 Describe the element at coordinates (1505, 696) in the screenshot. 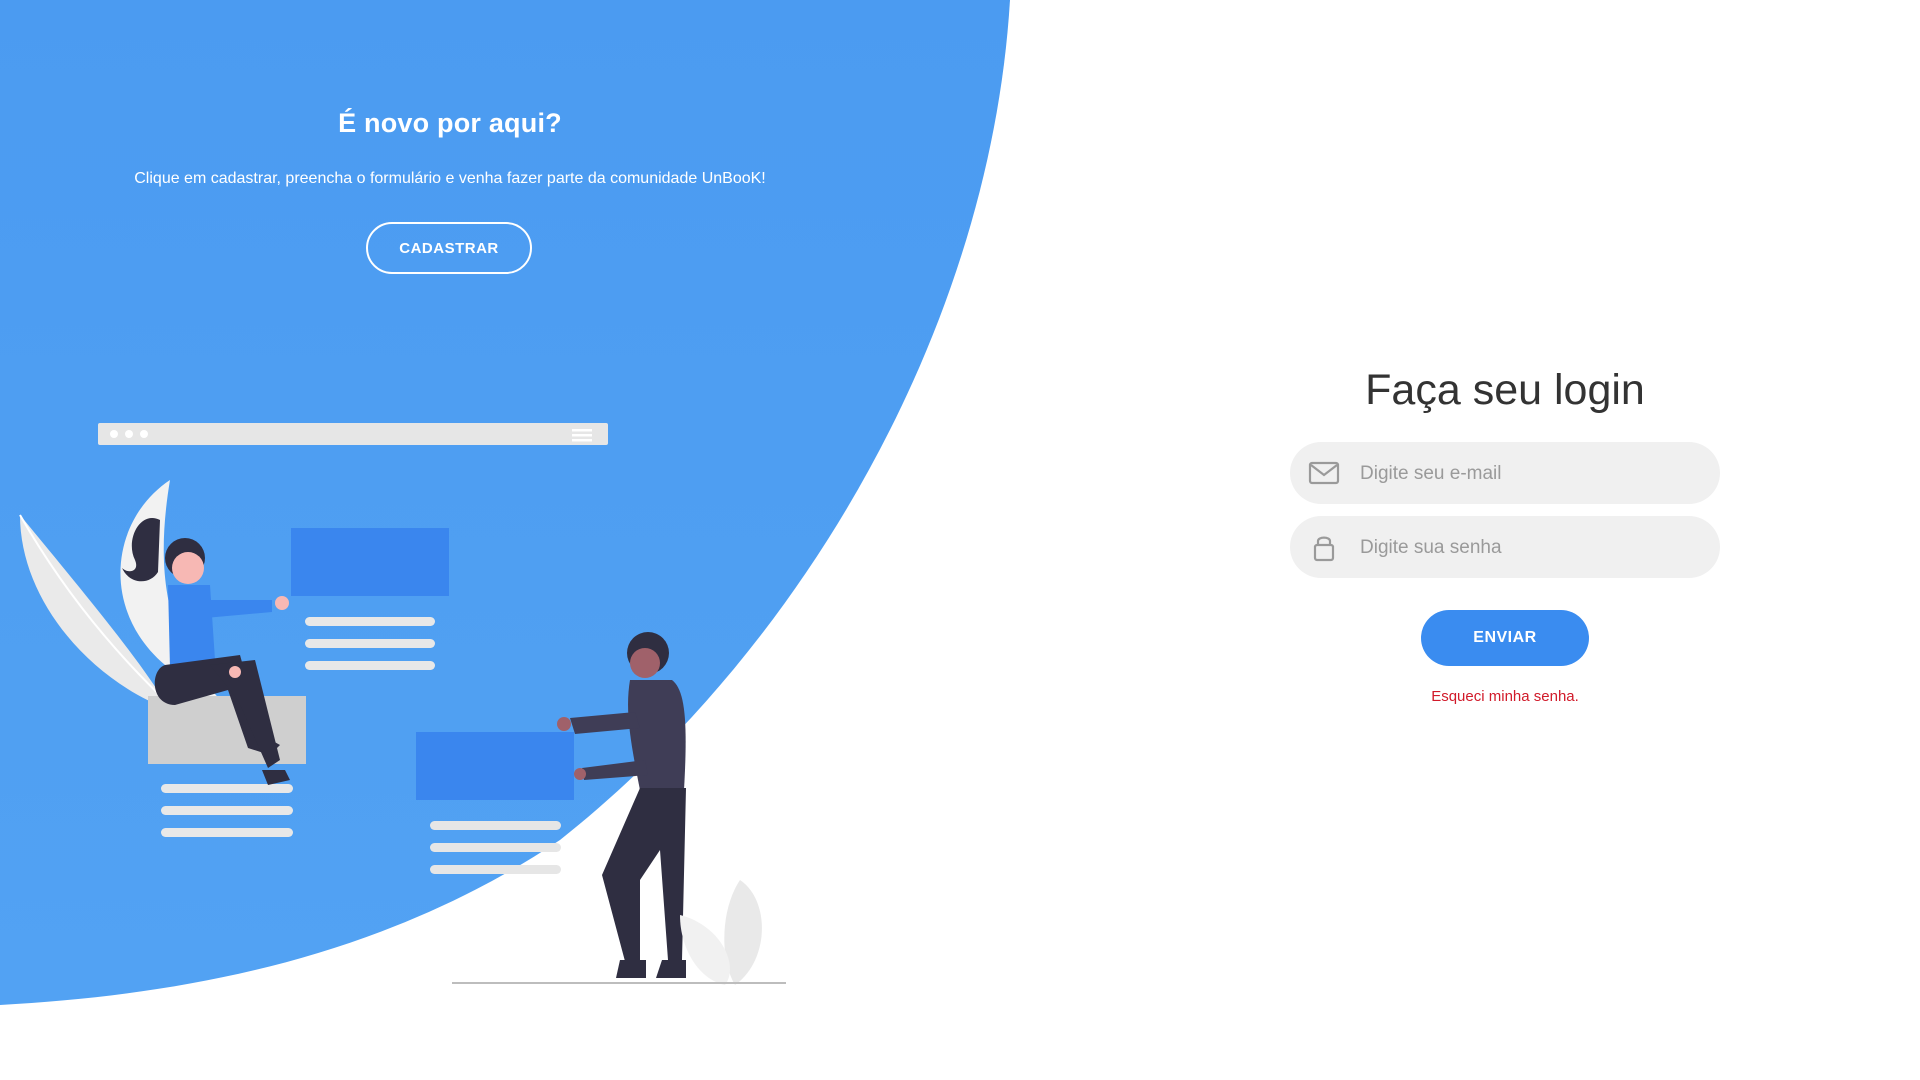

I see `forgot-password-link: Esqueci minha senha.` at that location.